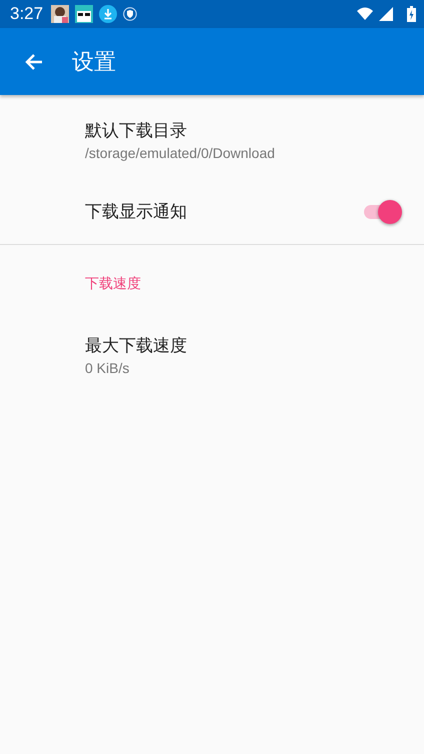 The image size is (424, 754). What do you see at coordinates (382, 211) in the screenshot?
I see `toggle-switch` at bounding box center [382, 211].